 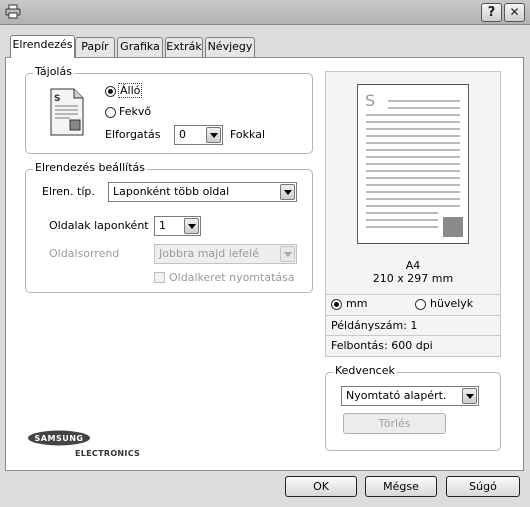 What do you see at coordinates (171, 191) in the screenshot?
I see `layout-type-value: Laponként több oldal` at bounding box center [171, 191].